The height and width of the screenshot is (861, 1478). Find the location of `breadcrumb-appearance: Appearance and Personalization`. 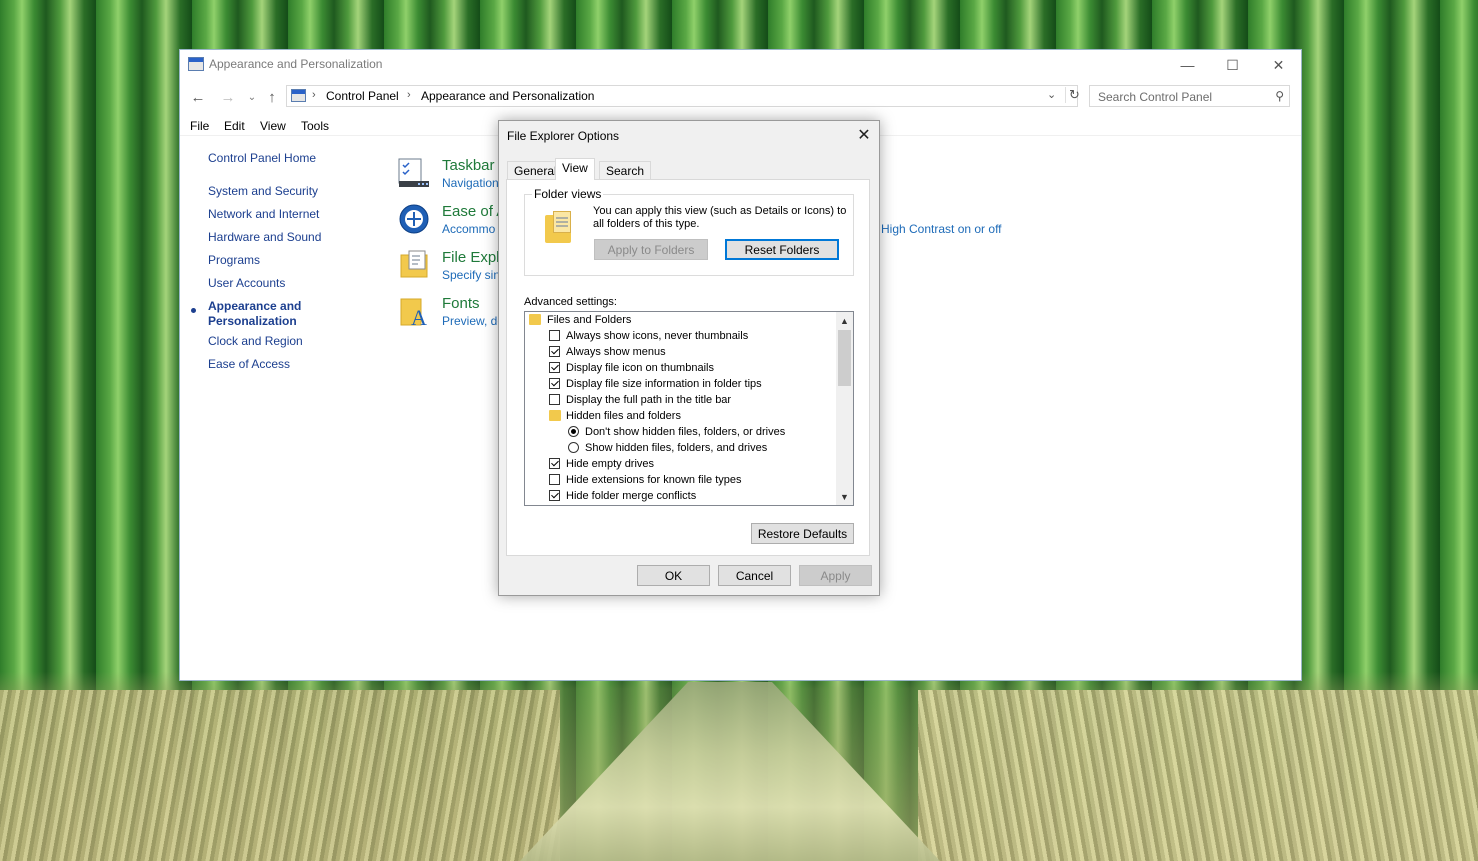

breadcrumb-appearance: Appearance and Personalization is located at coordinates (507, 96).